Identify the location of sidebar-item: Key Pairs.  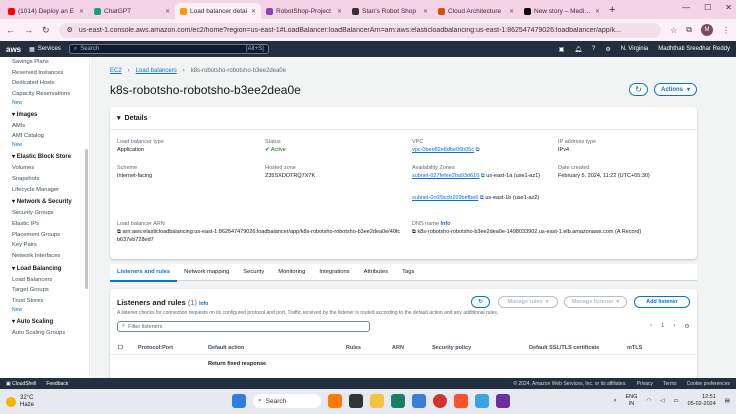
(50, 245).